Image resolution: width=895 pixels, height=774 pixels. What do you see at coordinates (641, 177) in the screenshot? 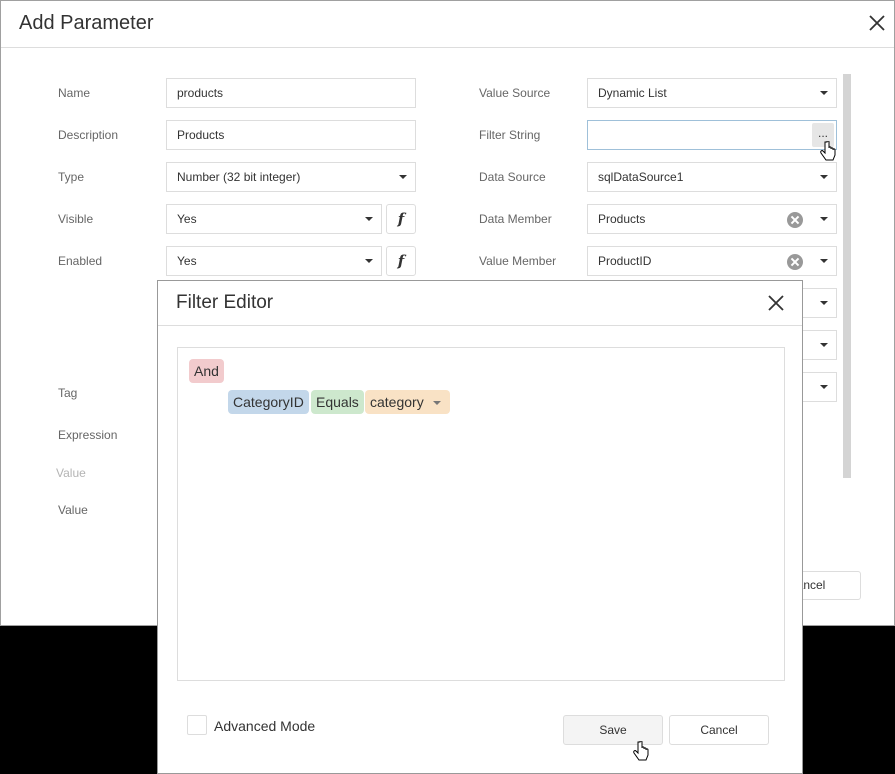
I see `data-source-value: sqlDataSource1` at bounding box center [641, 177].